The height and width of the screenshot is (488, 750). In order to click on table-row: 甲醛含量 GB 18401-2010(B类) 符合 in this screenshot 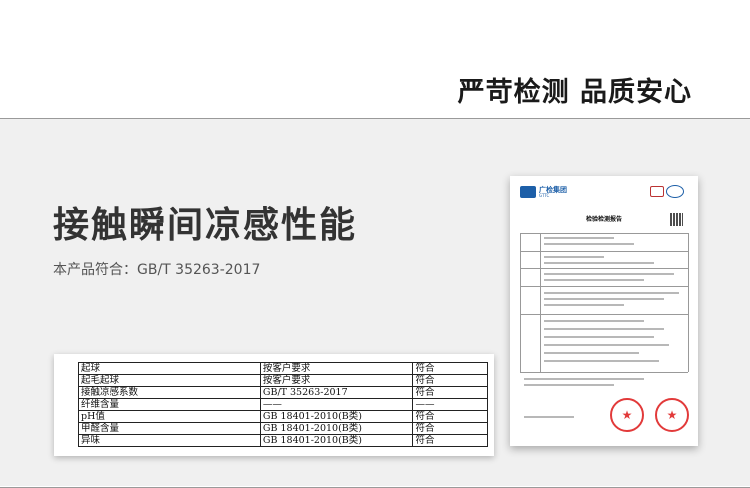, I will do `click(283, 428)`.